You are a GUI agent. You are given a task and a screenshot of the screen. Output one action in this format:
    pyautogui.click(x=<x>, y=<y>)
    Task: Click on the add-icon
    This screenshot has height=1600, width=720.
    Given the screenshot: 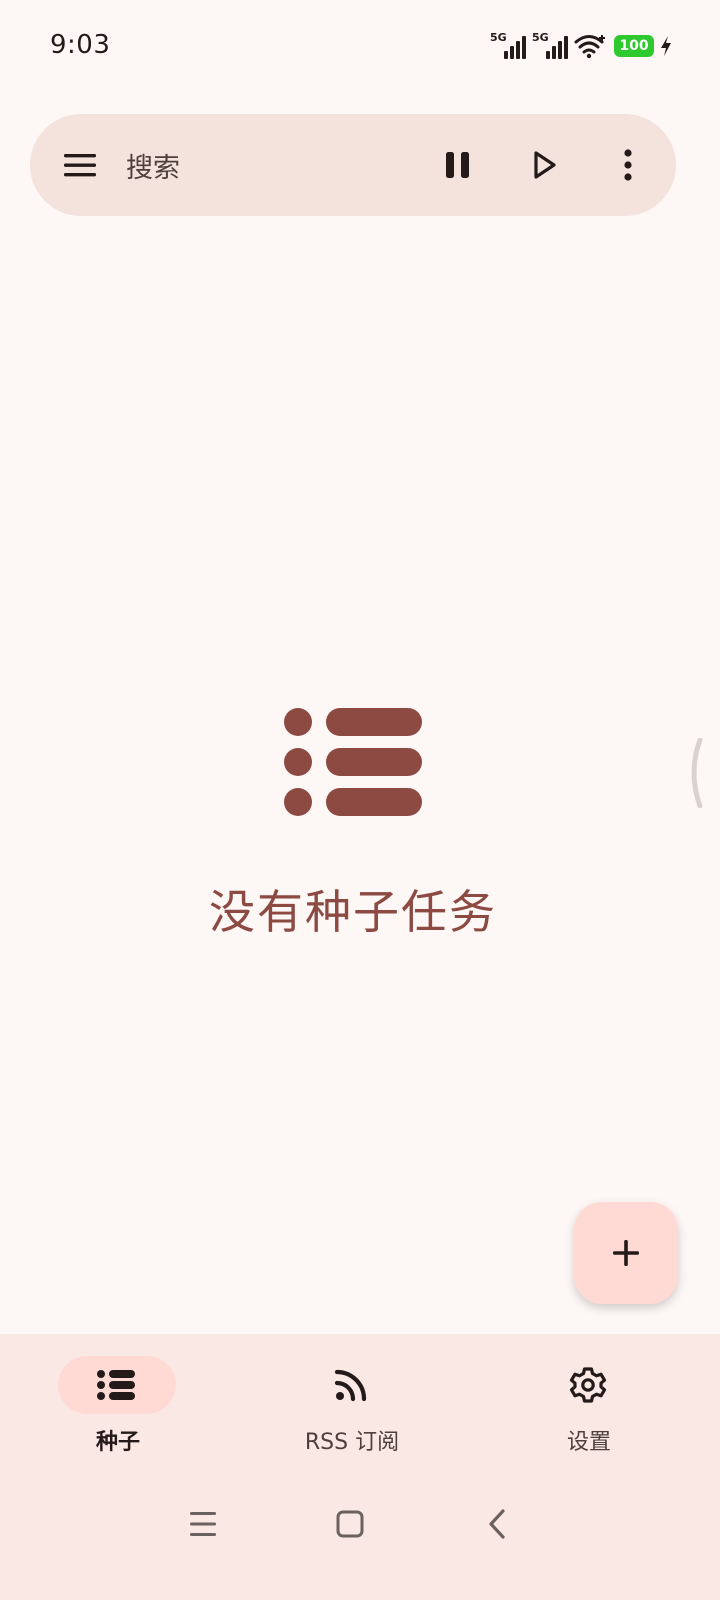 What is the action you would take?
    pyautogui.click(x=626, y=1253)
    